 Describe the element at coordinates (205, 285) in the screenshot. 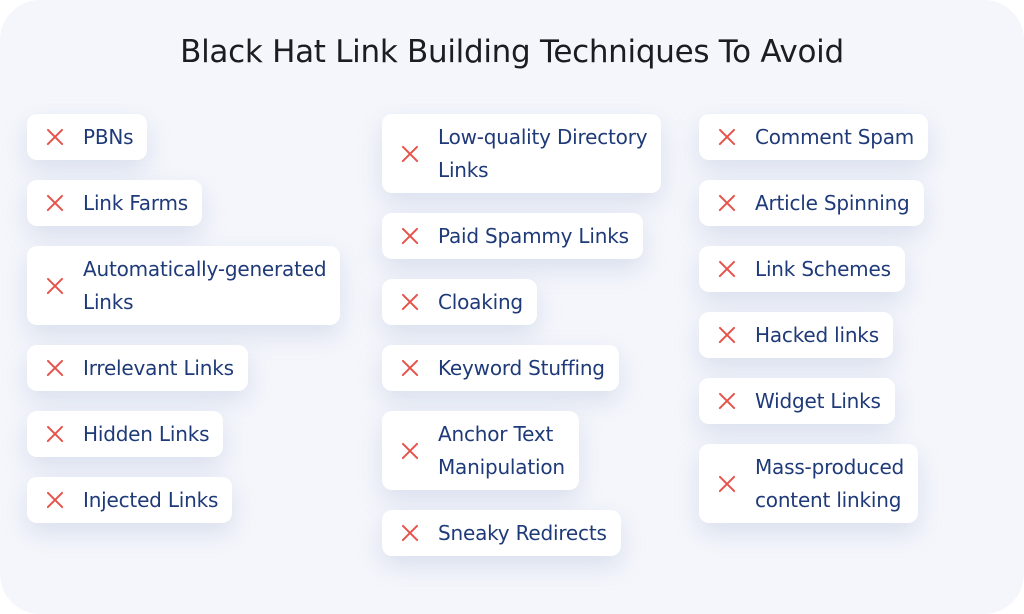

I see `technique-label: Automatically-generated Links` at that location.